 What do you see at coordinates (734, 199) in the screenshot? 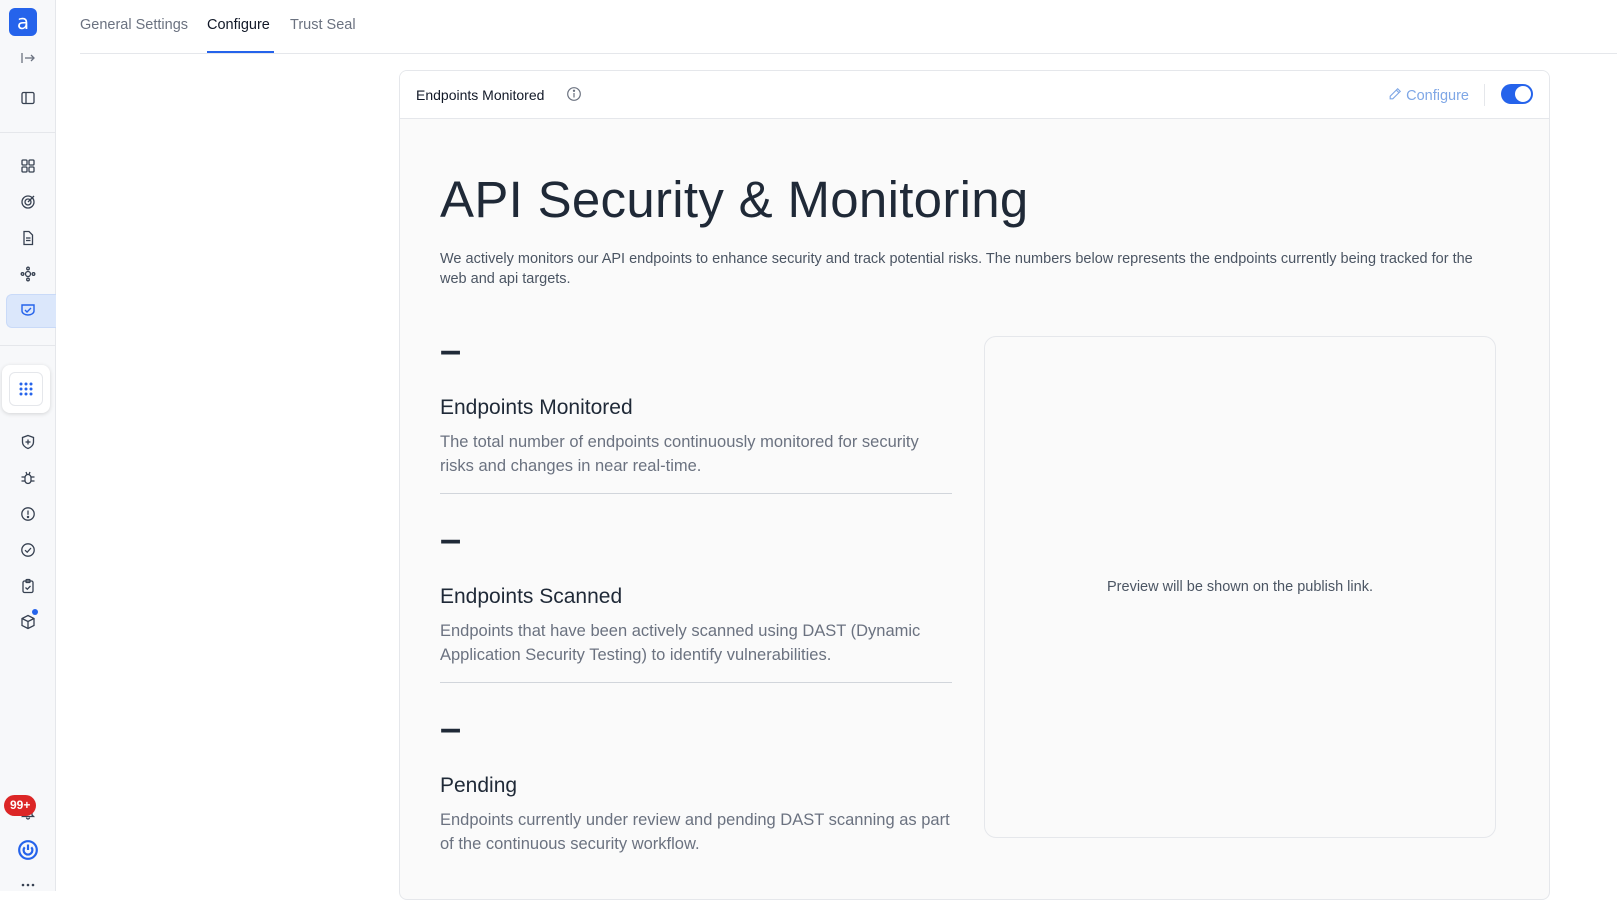
I see `page-title: API Security & Monitoring` at bounding box center [734, 199].